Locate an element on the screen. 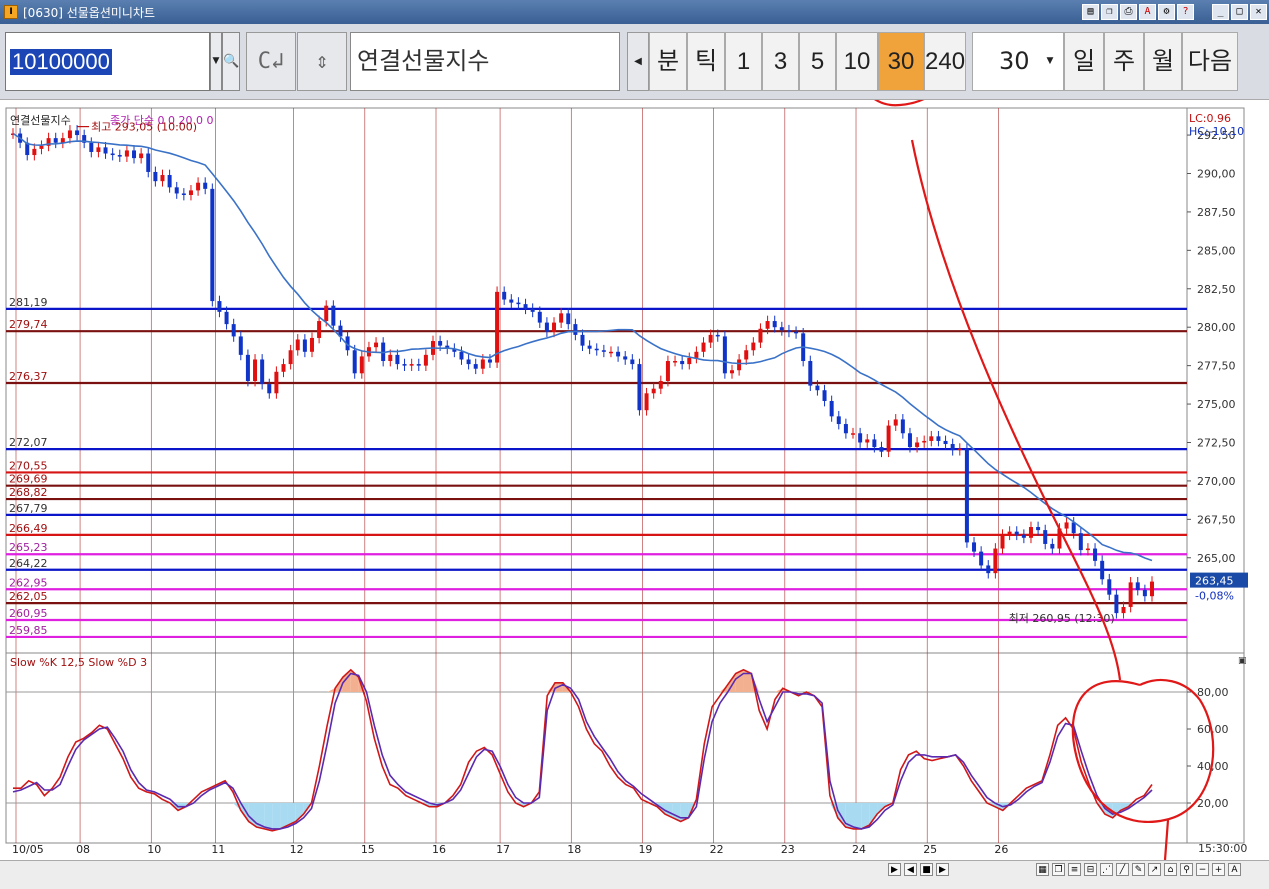 Image resolution: width=1269 pixels, height=889 pixels. period-select: 30 ▼ is located at coordinates (1018, 61).